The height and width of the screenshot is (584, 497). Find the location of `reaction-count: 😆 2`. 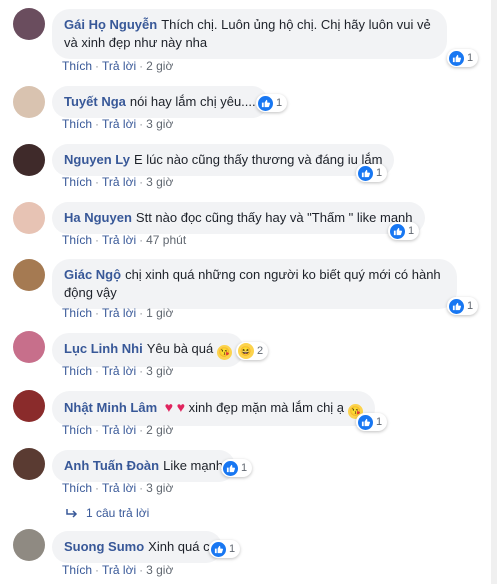

reaction-count: 😆 2 is located at coordinates (252, 351).